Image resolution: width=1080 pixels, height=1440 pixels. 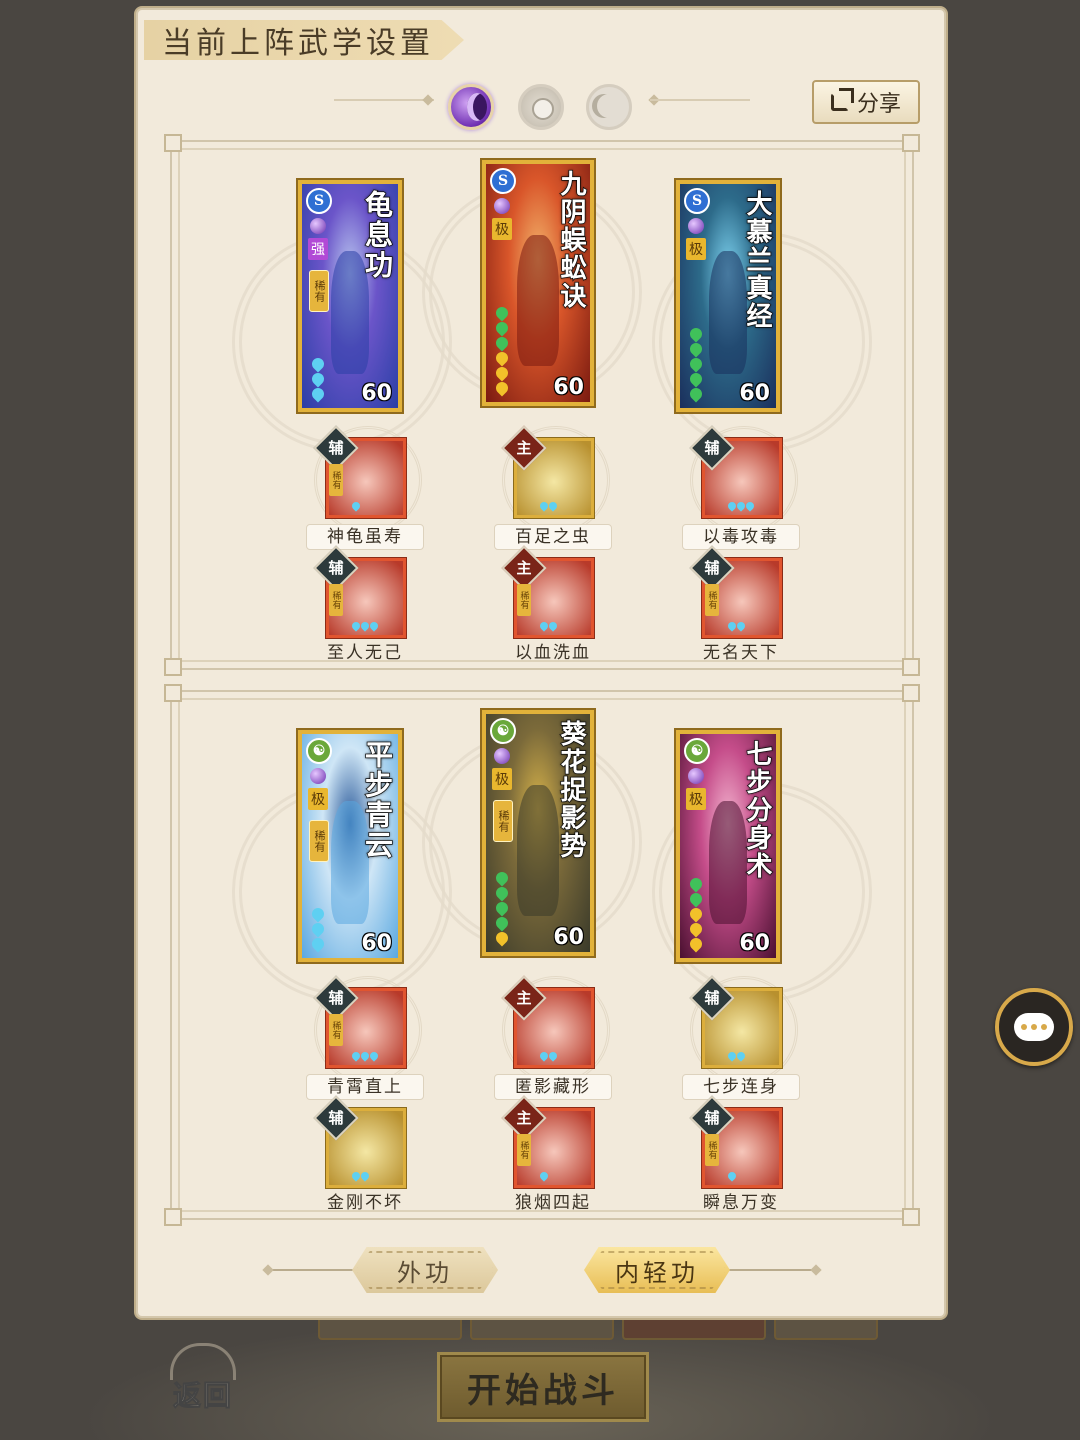 What do you see at coordinates (553, 1037) in the screenshot?
I see `skill-slot: 主匿影藏形` at bounding box center [553, 1037].